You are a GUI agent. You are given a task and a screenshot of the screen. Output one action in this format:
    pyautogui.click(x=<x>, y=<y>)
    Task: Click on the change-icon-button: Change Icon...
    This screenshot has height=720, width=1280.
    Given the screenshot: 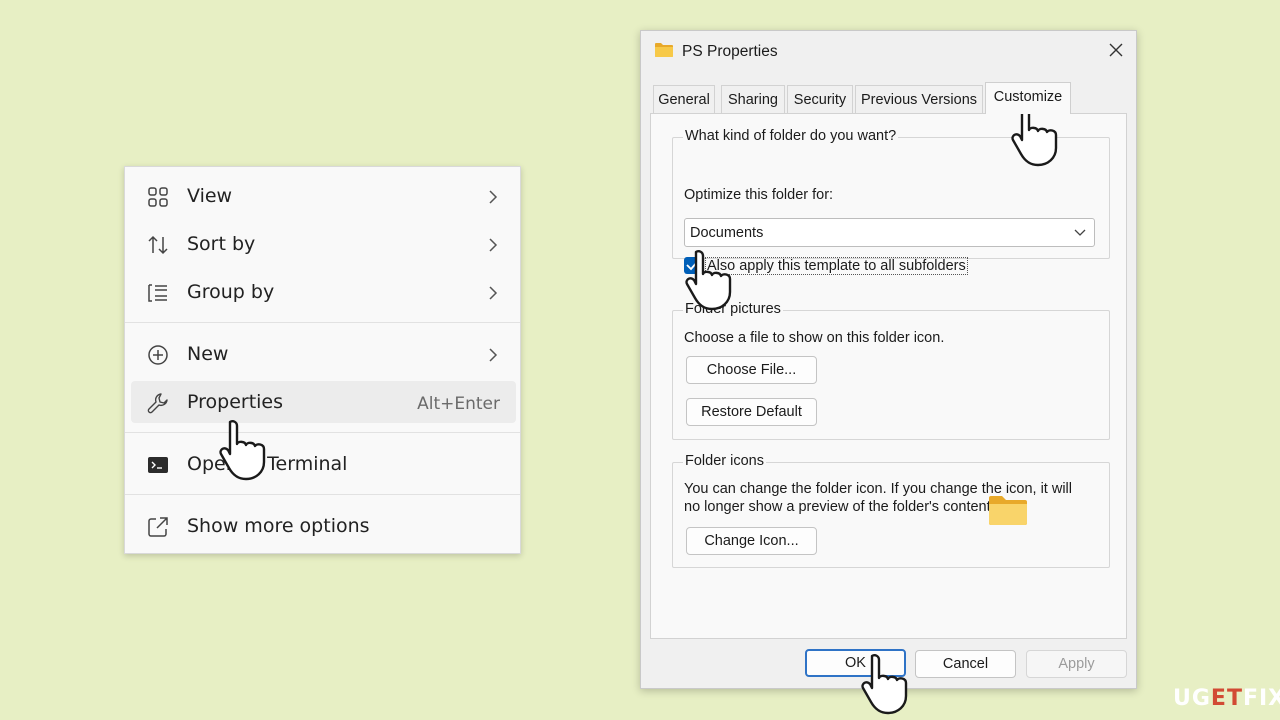 What is the action you would take?
    pyautogui.click(x=751, y=541)
    